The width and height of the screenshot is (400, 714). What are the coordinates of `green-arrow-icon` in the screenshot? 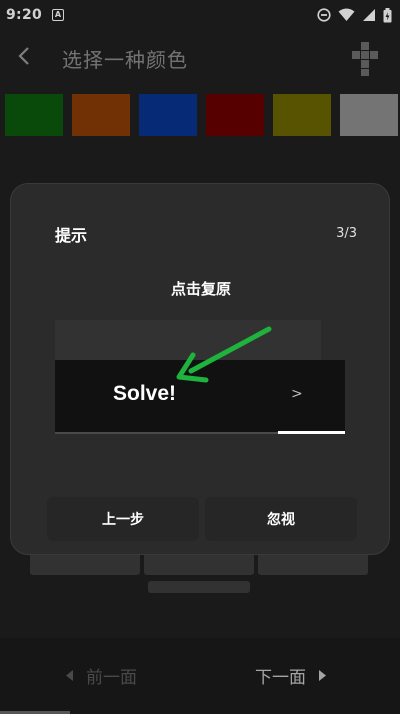 It's located at (224, 354).